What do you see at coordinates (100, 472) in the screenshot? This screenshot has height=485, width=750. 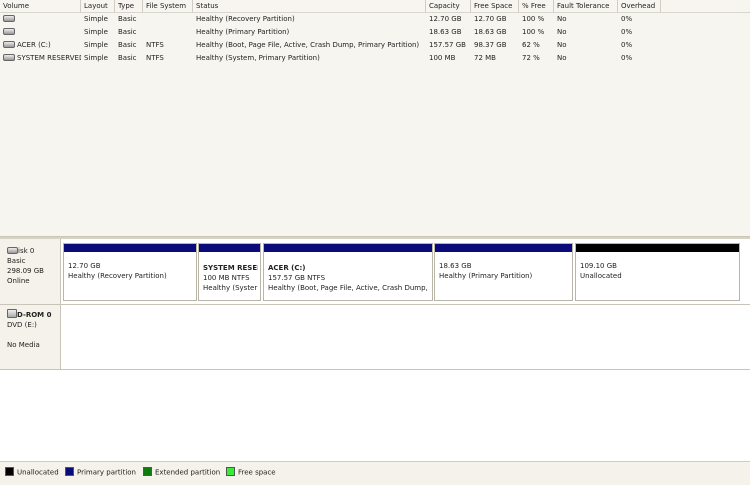 I see `legend-primary-partition: Primary partition` at bounding box center [100, 472].